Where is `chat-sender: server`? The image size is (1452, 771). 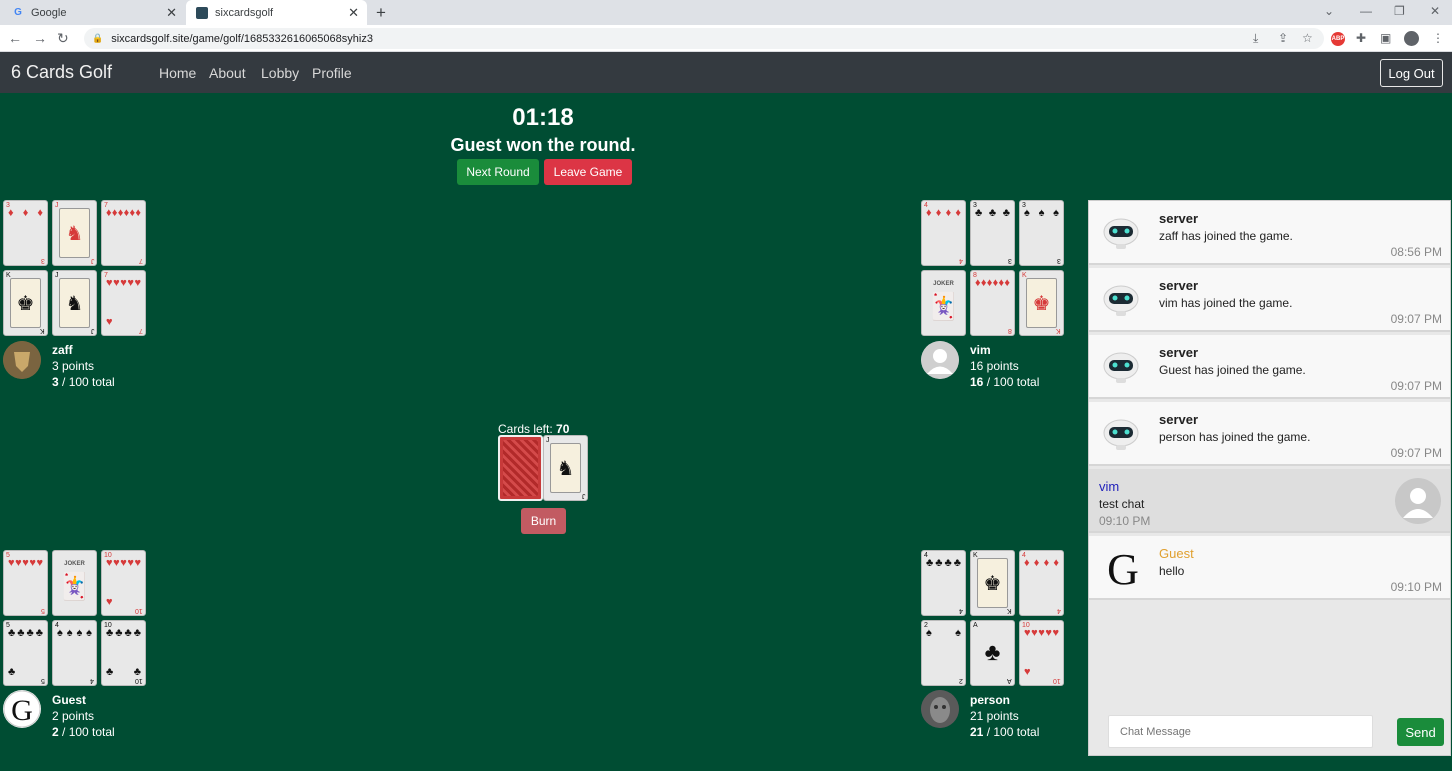
chat-sender: server is located at coordinates (1179, 352).